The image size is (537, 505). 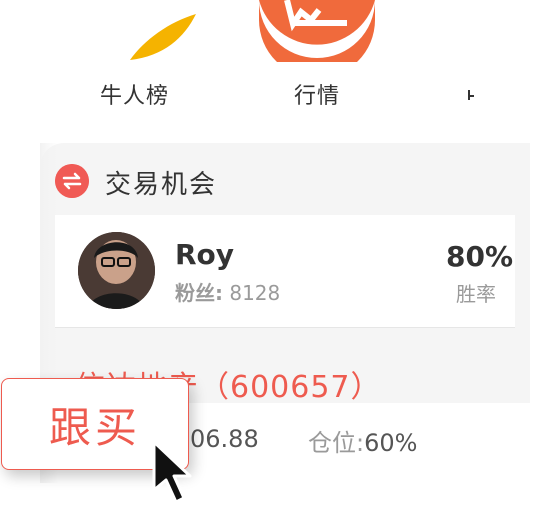 What do you see at coordinates (391, 443) in the screenshot?
I see `position-value: 60%` at bounding box center [391, 443].